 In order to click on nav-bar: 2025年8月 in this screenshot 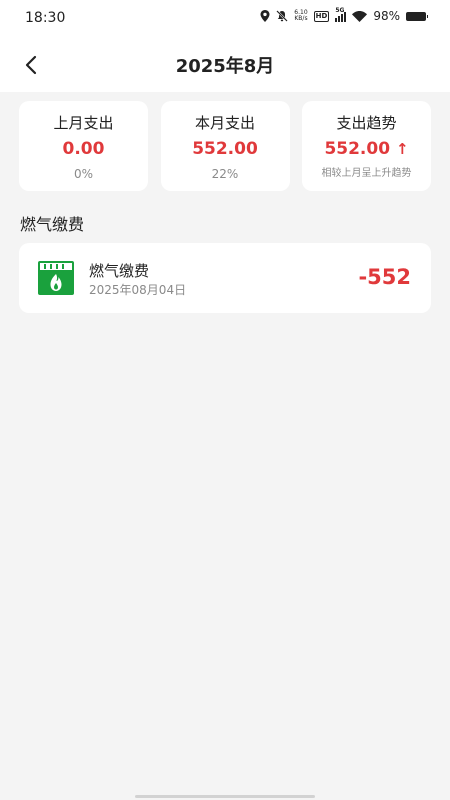, I will do `click(225, 65)`.